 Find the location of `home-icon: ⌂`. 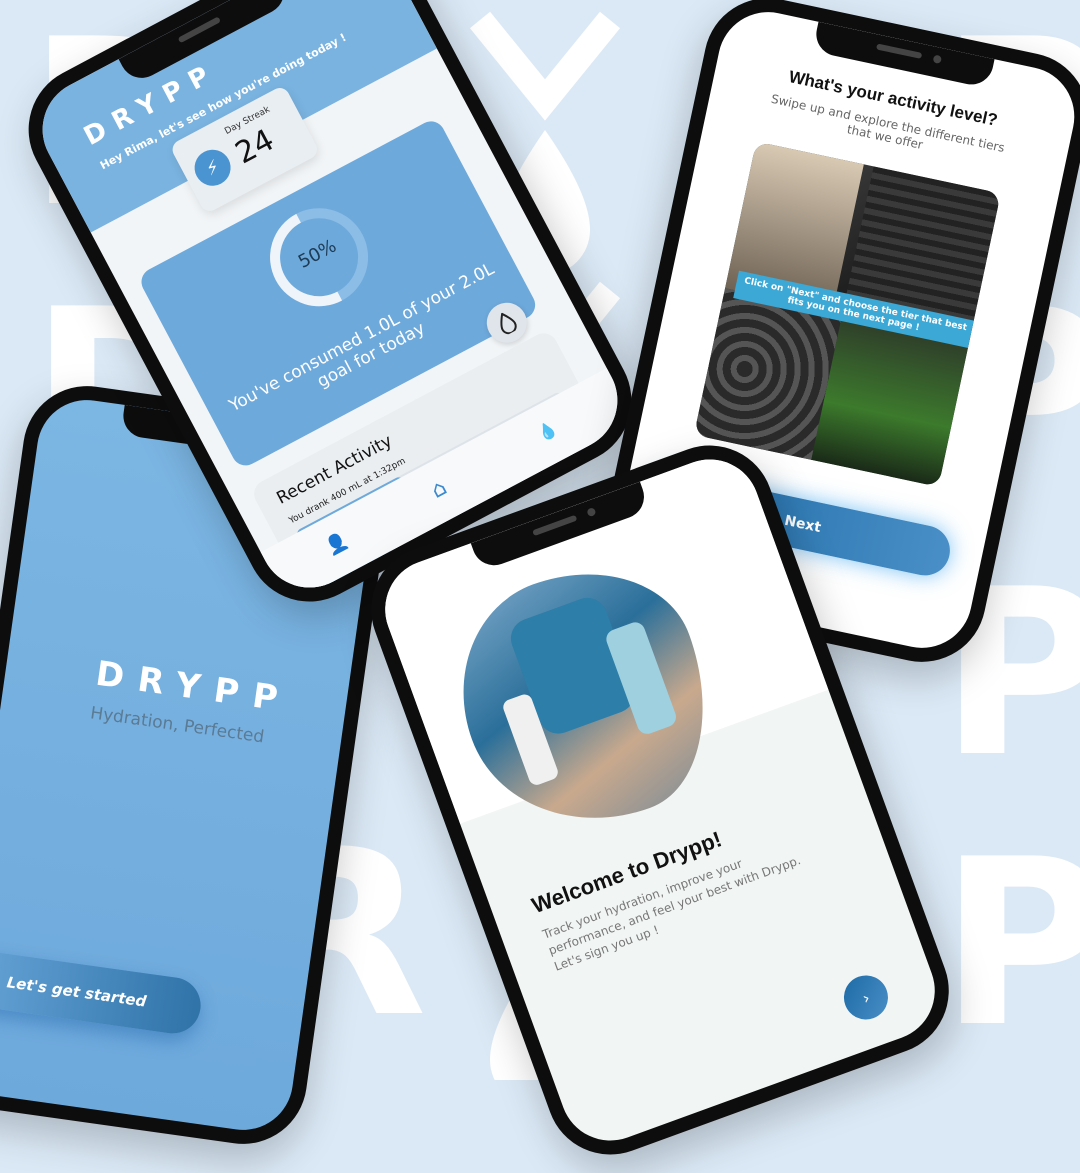

home-icon: ⌂ is located at coordinates (439, 489).